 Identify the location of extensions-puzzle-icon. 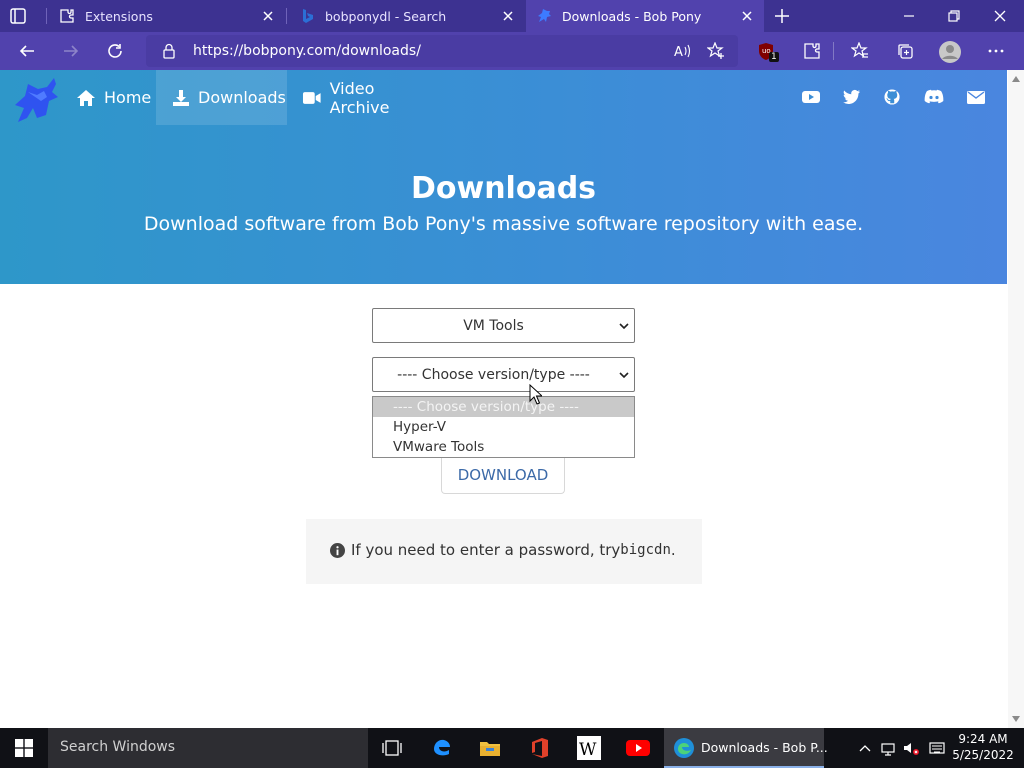
(67, 16).